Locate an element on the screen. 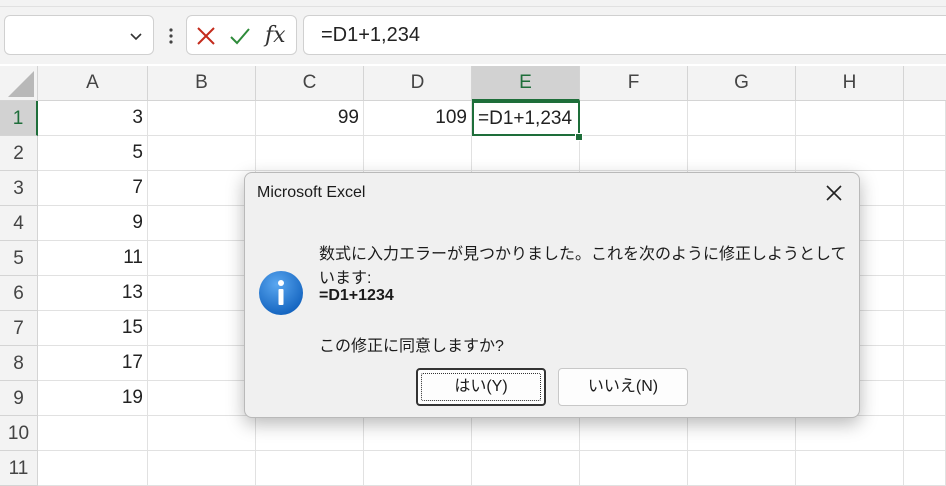  cell-b7 is located at coordinates (202, 328).